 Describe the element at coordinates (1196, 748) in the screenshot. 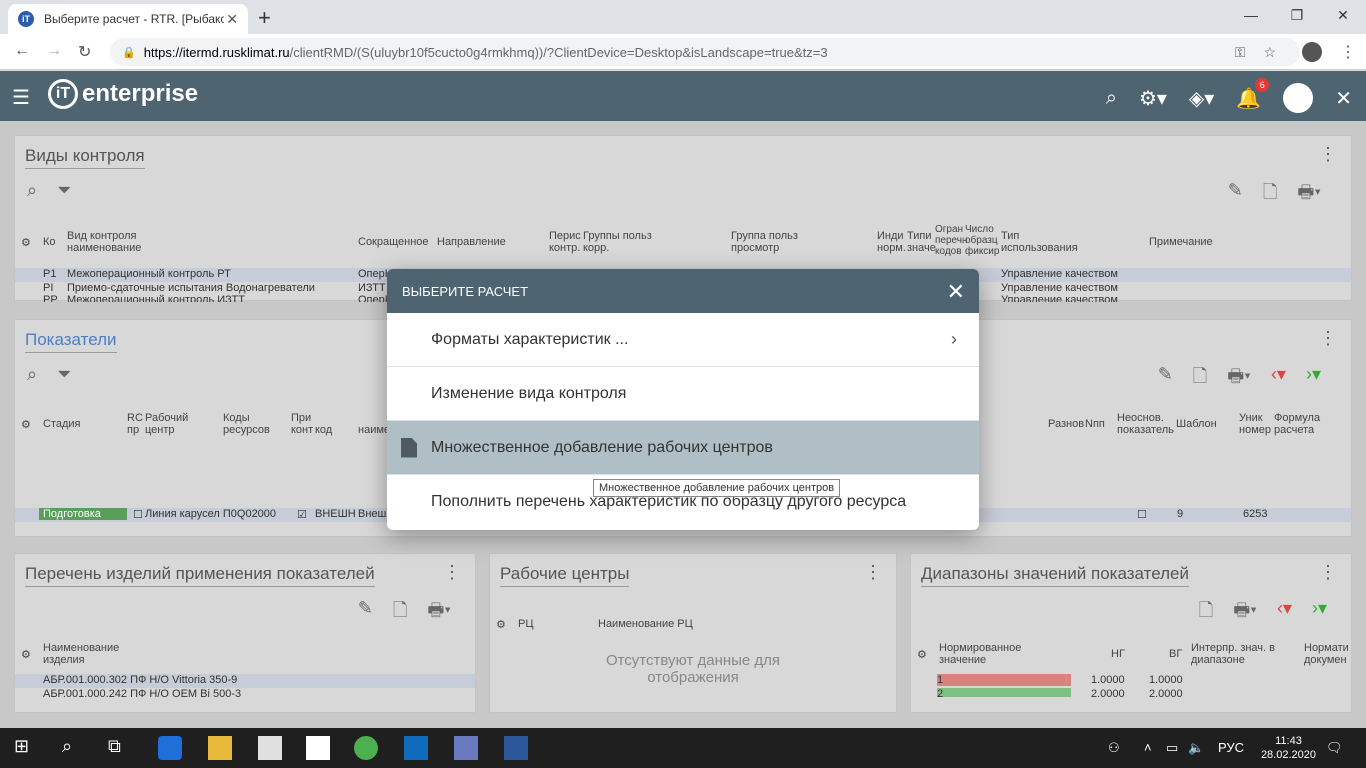

I see `volume-icon: 🔈` at that location.